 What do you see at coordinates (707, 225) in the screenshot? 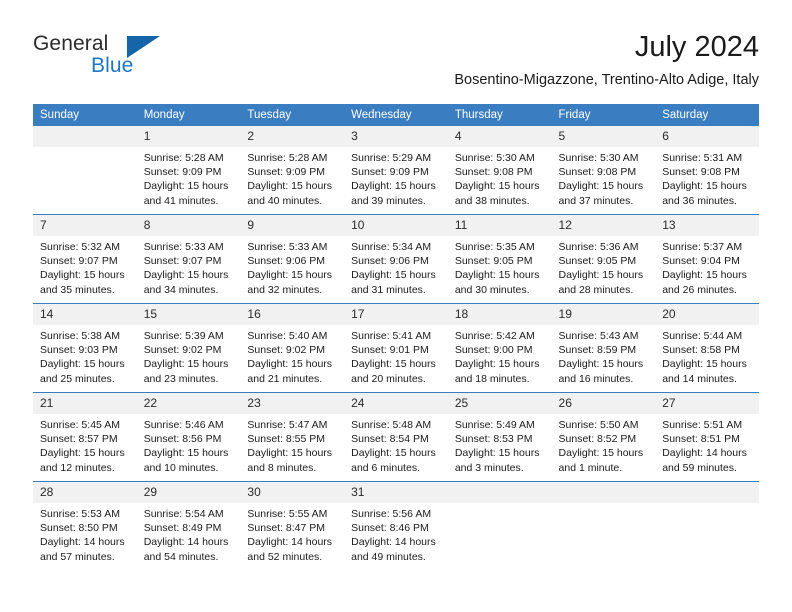
I see `day-number: 13` at bounding box center [707, 225].